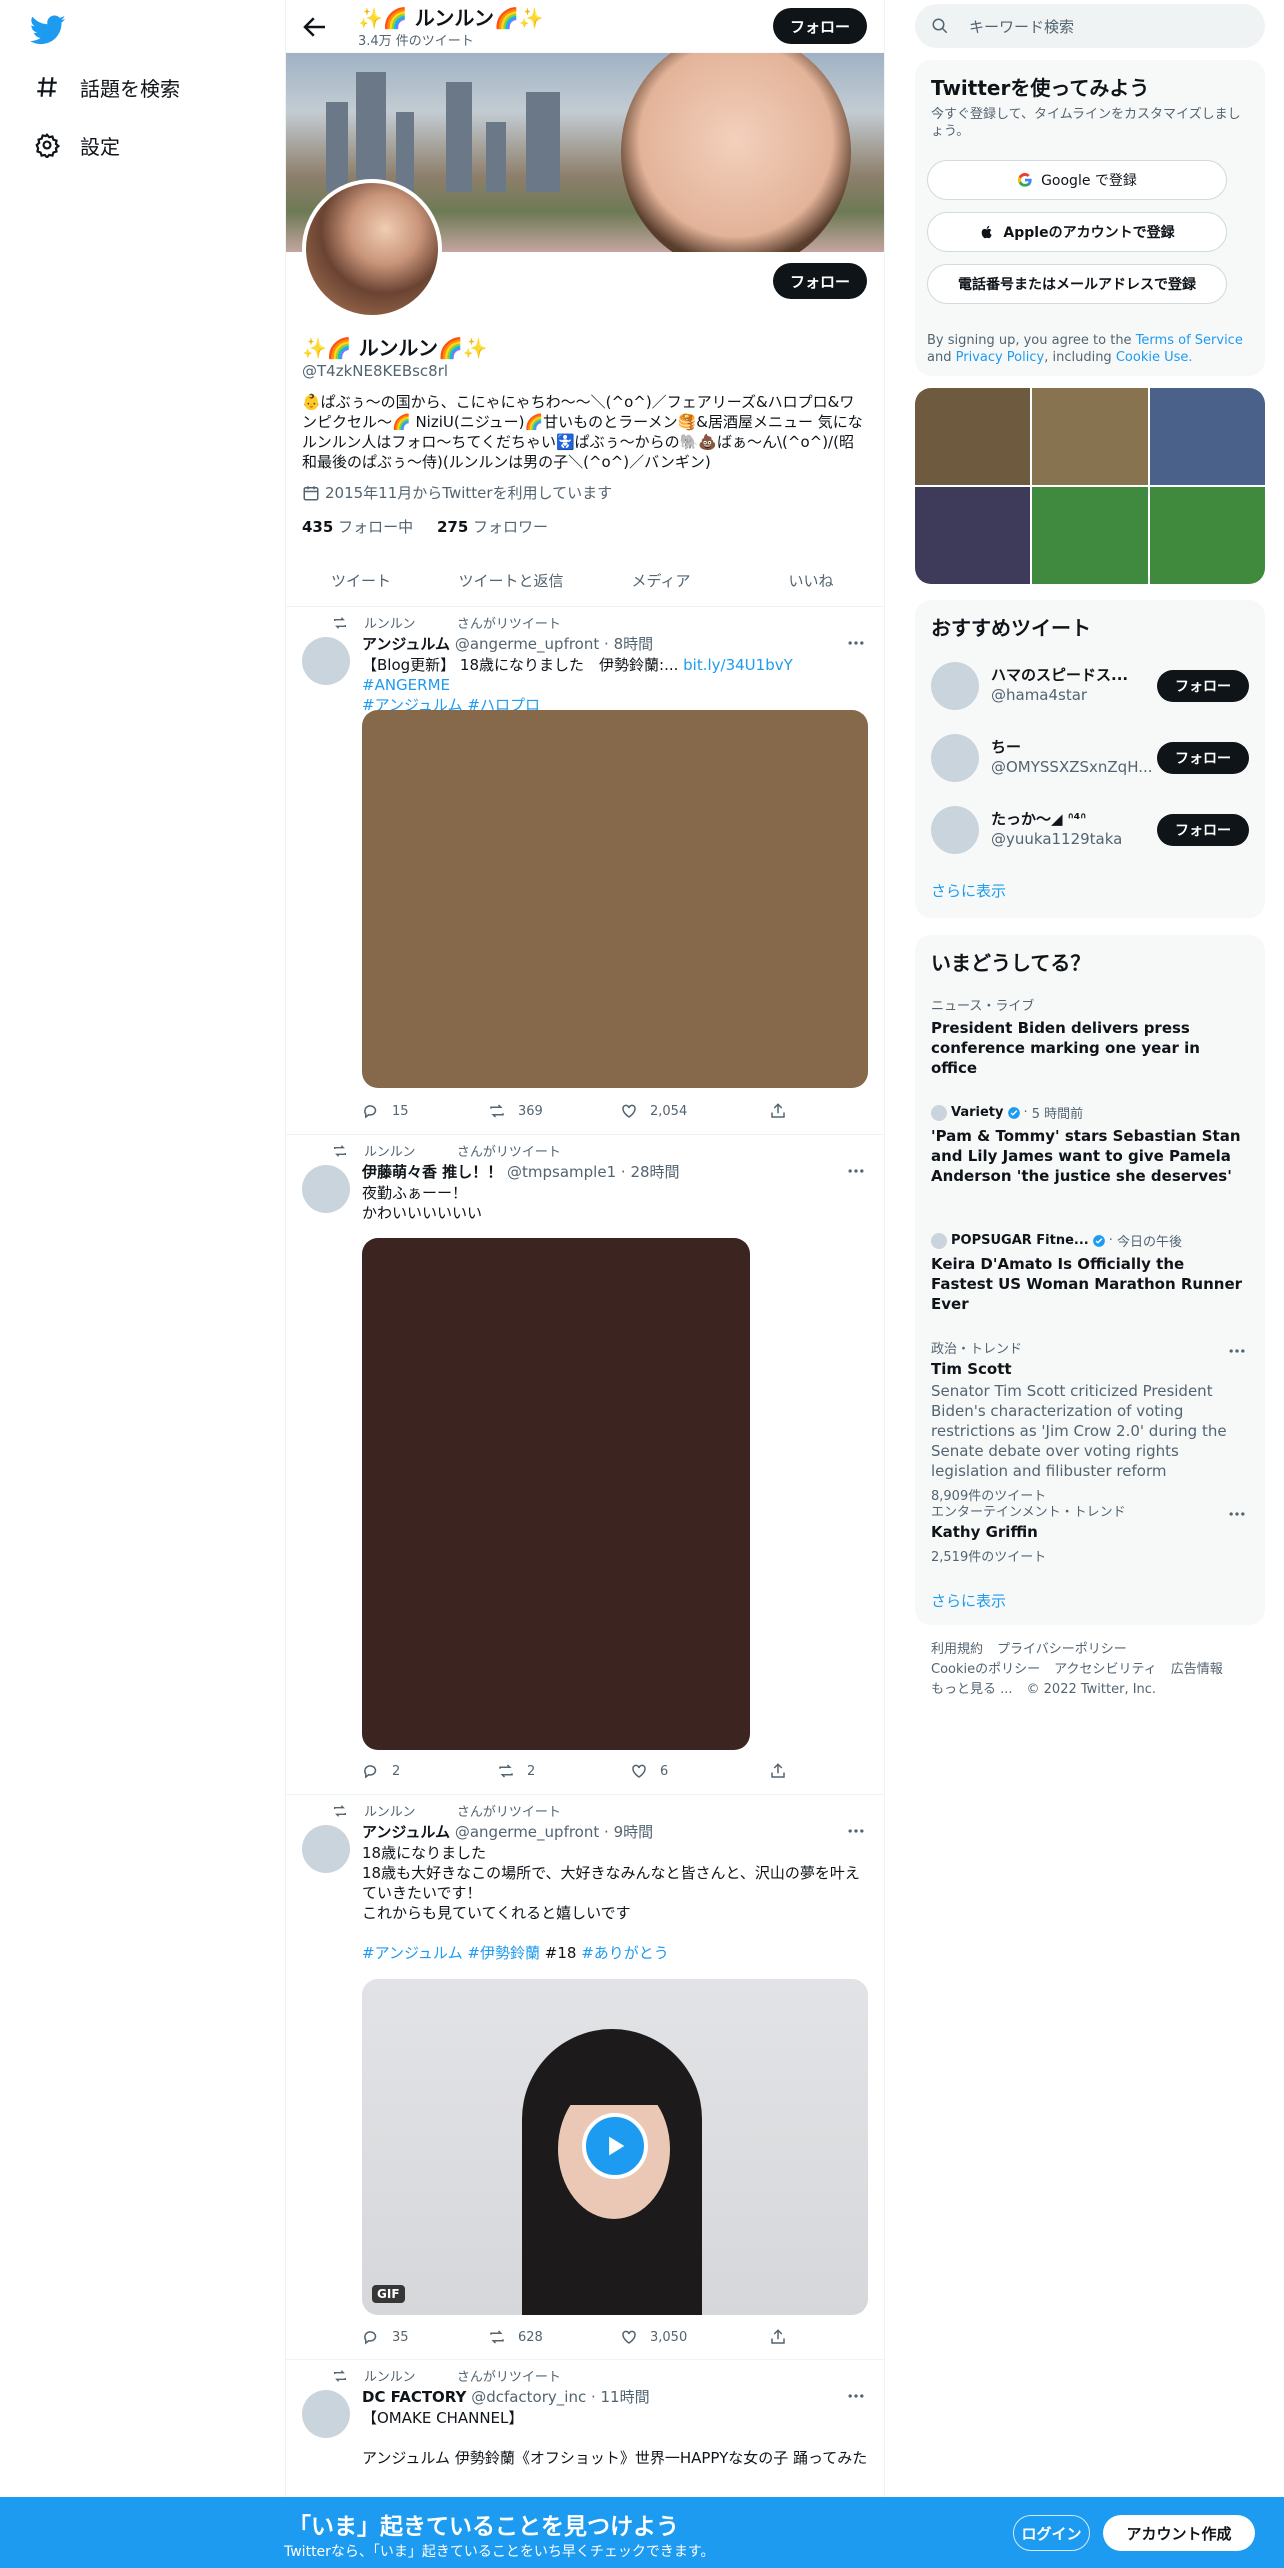 The height and width of the screenshot is (2568, 1284). What do you see at coordinates (653, 2337) in the screenshot?
I see `like-button: 3,050` at bounding box center [653, 2337].